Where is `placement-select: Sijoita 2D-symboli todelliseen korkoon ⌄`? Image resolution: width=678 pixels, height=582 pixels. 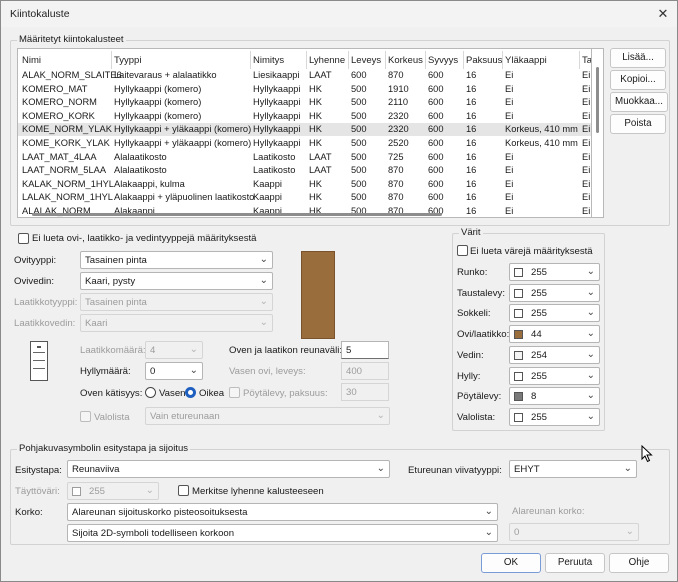
placement-select: Sijoita 2D-symboli todelliseen korkoon ⌄ is located at coordinates (282, 533).